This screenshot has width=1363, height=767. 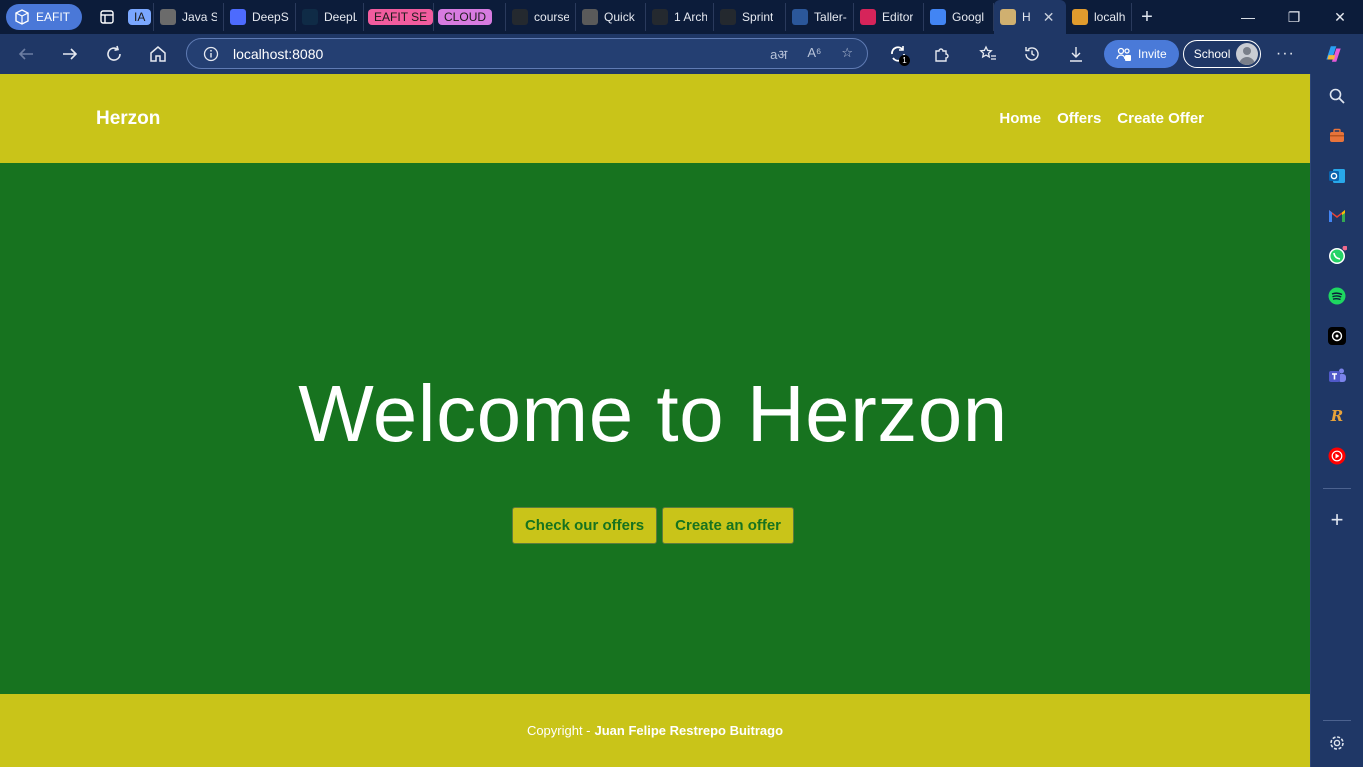 What do you see at coordinates (1337, 456) in the screenshot?
I see `youtube-music-icon` at bounding box center [1337, 456].